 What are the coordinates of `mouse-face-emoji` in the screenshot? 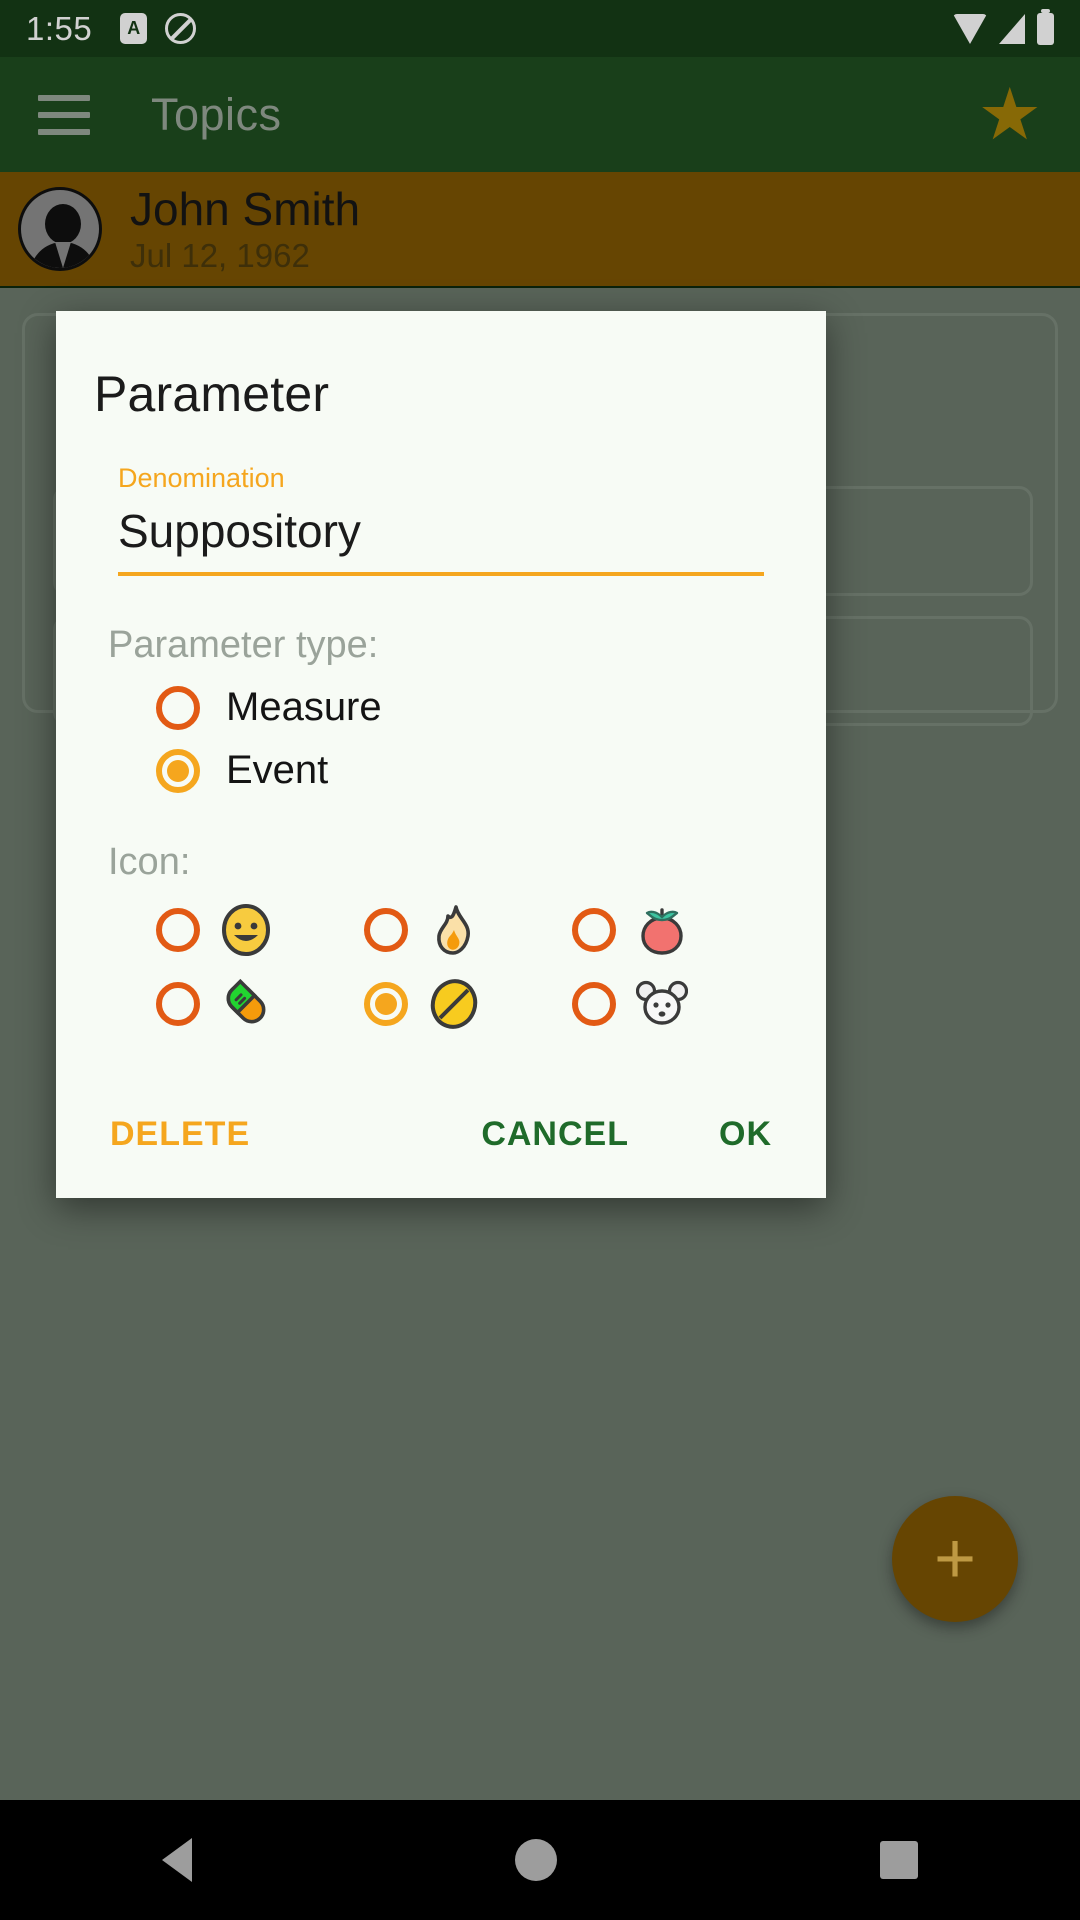 It's located at (662, 1004).